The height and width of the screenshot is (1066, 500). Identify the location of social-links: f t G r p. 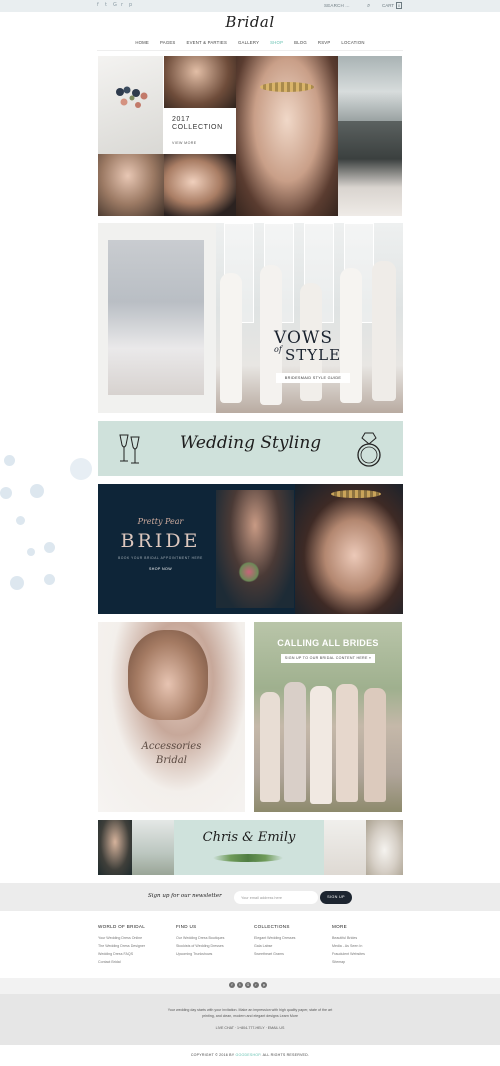
(115, 5).